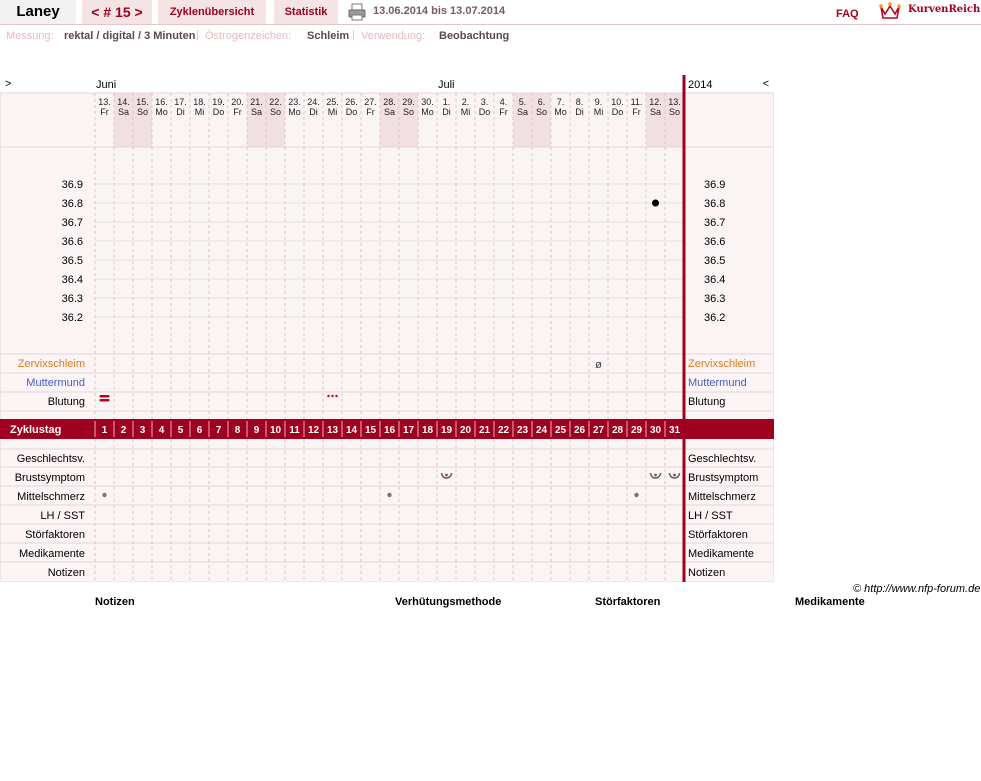 This screenshot has width=981, height=781. Describe the element at coordinates (130, 36) in the screenshot. I see `measurement-value: rektal / digital / 3 Minuten` at that location.